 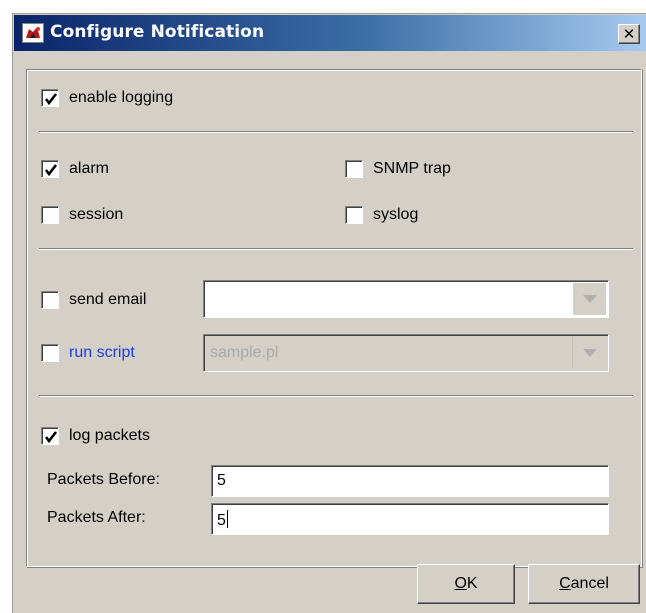 I want to click on script-dropdown-button, so click(x=589, y=353).